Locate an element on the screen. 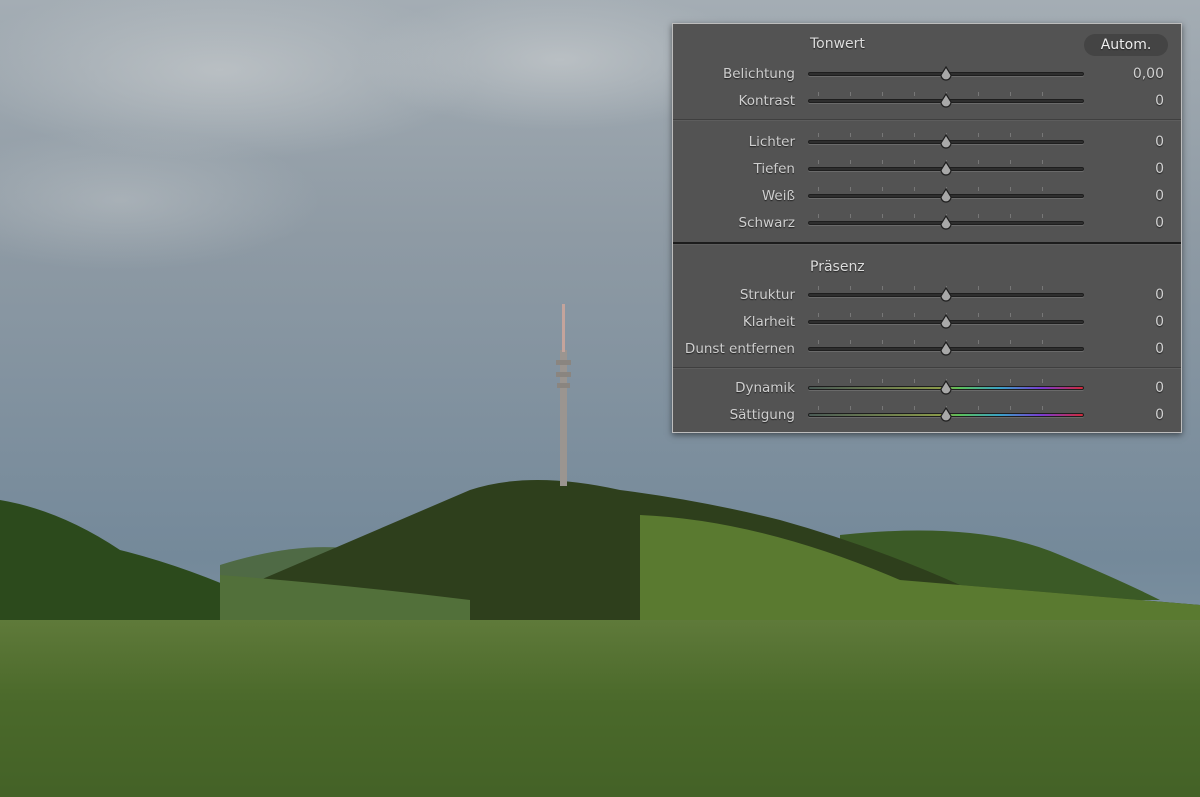 Image resolution: width=1200 pixels, height=797 pixels. tiefen-value: 0 is located at coordinates (1159, 169).